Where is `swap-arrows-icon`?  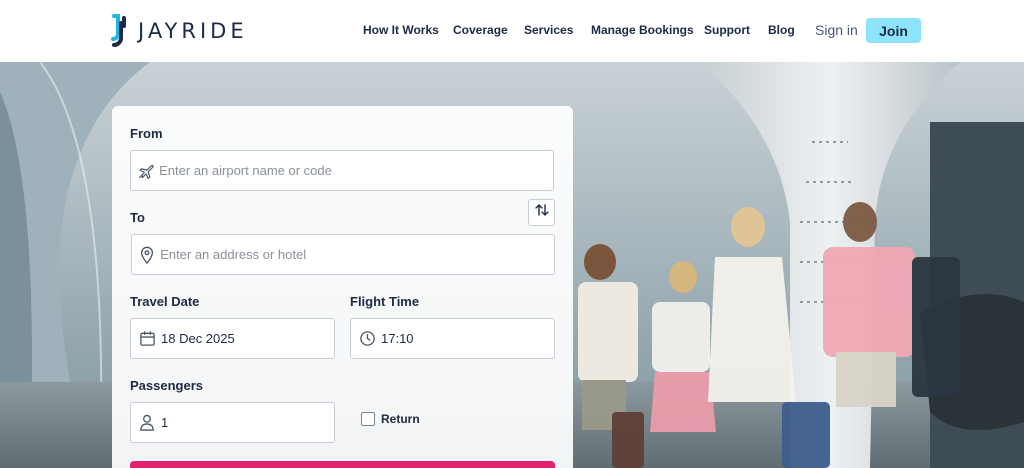 swap-arrows-icon is located at coordinates (542, 212).